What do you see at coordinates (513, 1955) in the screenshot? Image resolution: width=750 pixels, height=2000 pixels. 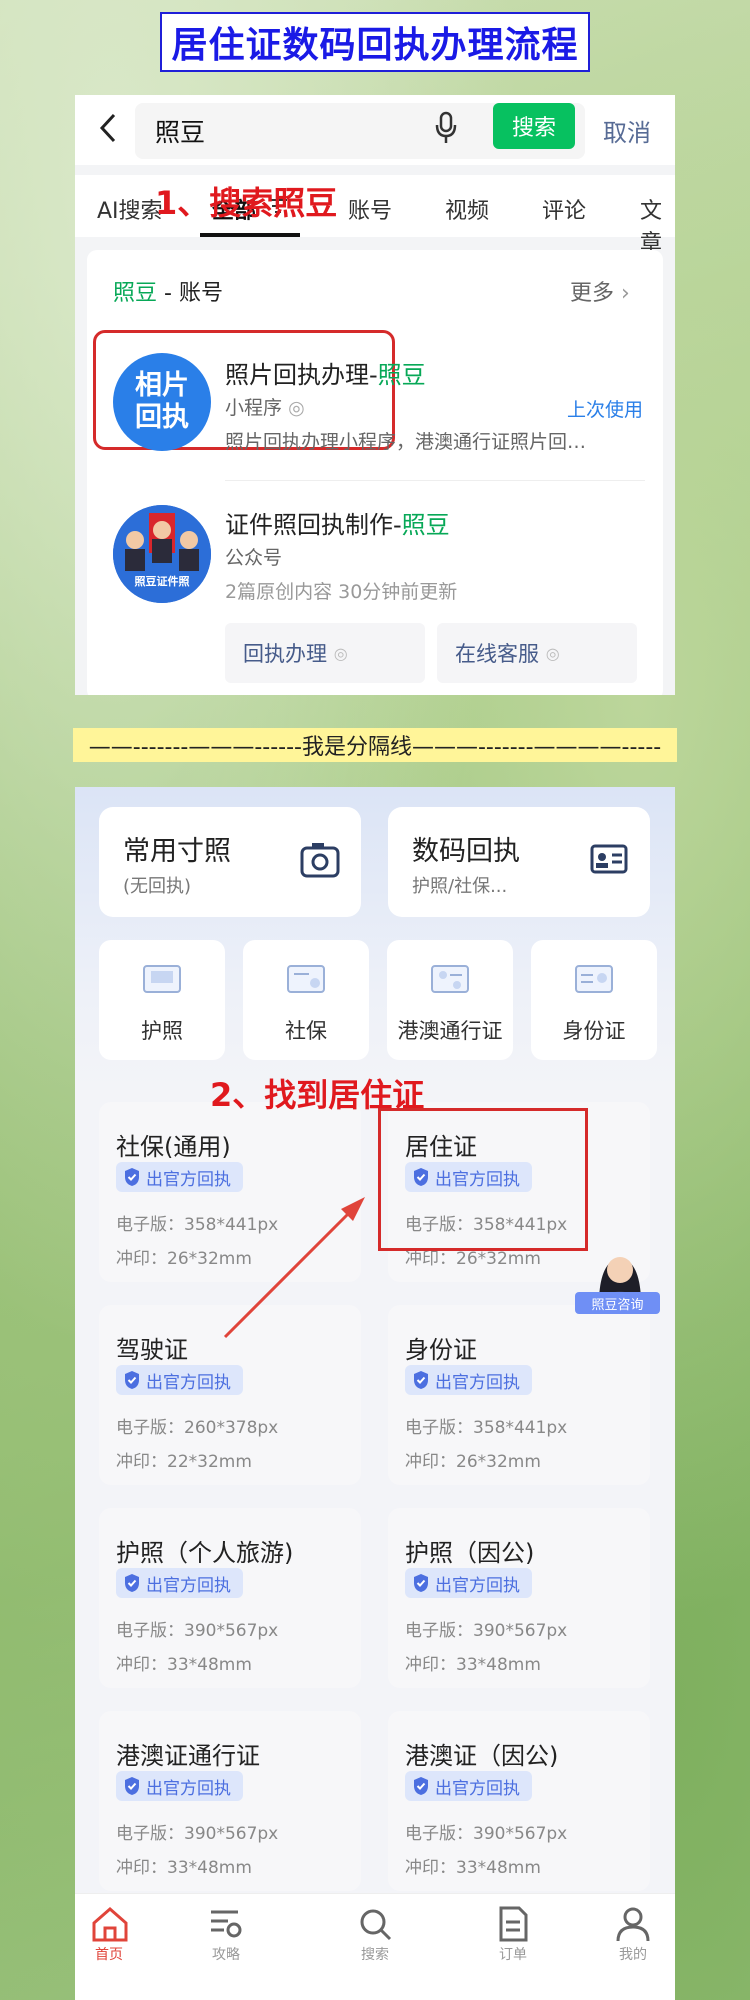 I see `nav-label-order: 订单` at bounding box center [513, 1955].